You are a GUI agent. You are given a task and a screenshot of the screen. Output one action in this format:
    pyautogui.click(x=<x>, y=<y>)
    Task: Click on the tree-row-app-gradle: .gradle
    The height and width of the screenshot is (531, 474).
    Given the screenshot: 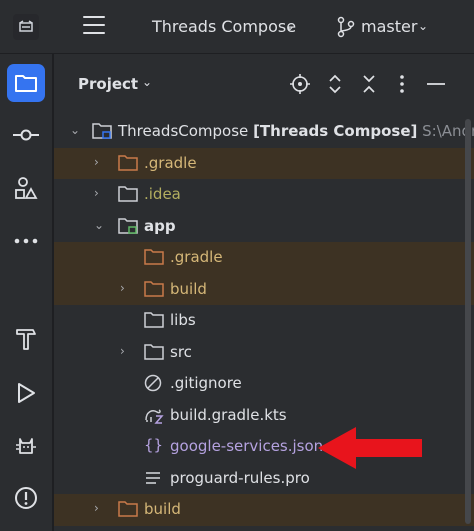 What is the action you would take?
    pyautogui.click(x=264, y=258)
    